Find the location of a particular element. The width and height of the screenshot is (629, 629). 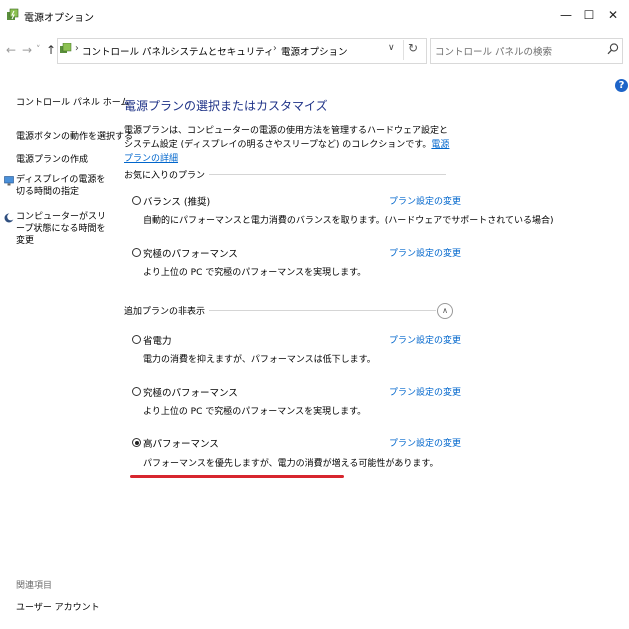

power-options-icon is located at coordinates (13, 14).